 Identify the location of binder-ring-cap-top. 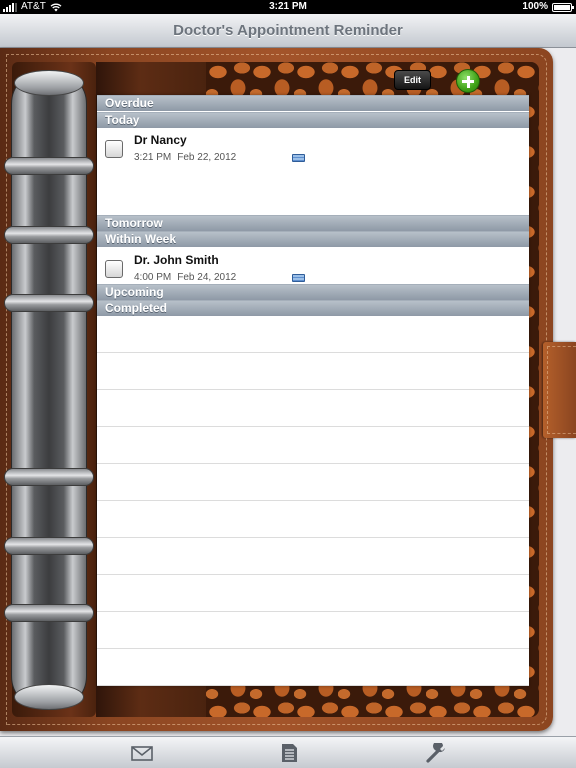
(49, 83).